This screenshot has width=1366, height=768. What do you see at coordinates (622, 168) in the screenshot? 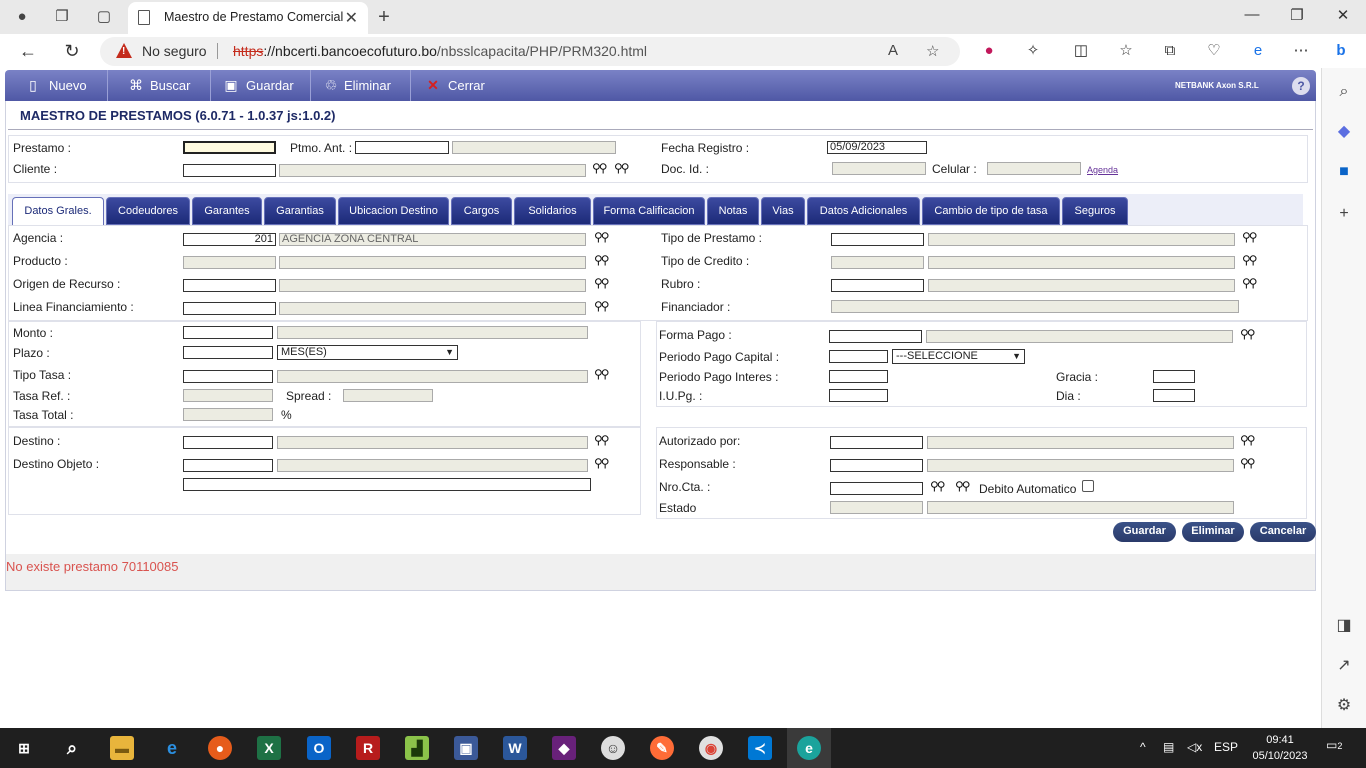
I see `search-cliente-alt-binoculars-icon: ⚲⚲` at bounding box center [622, 168].